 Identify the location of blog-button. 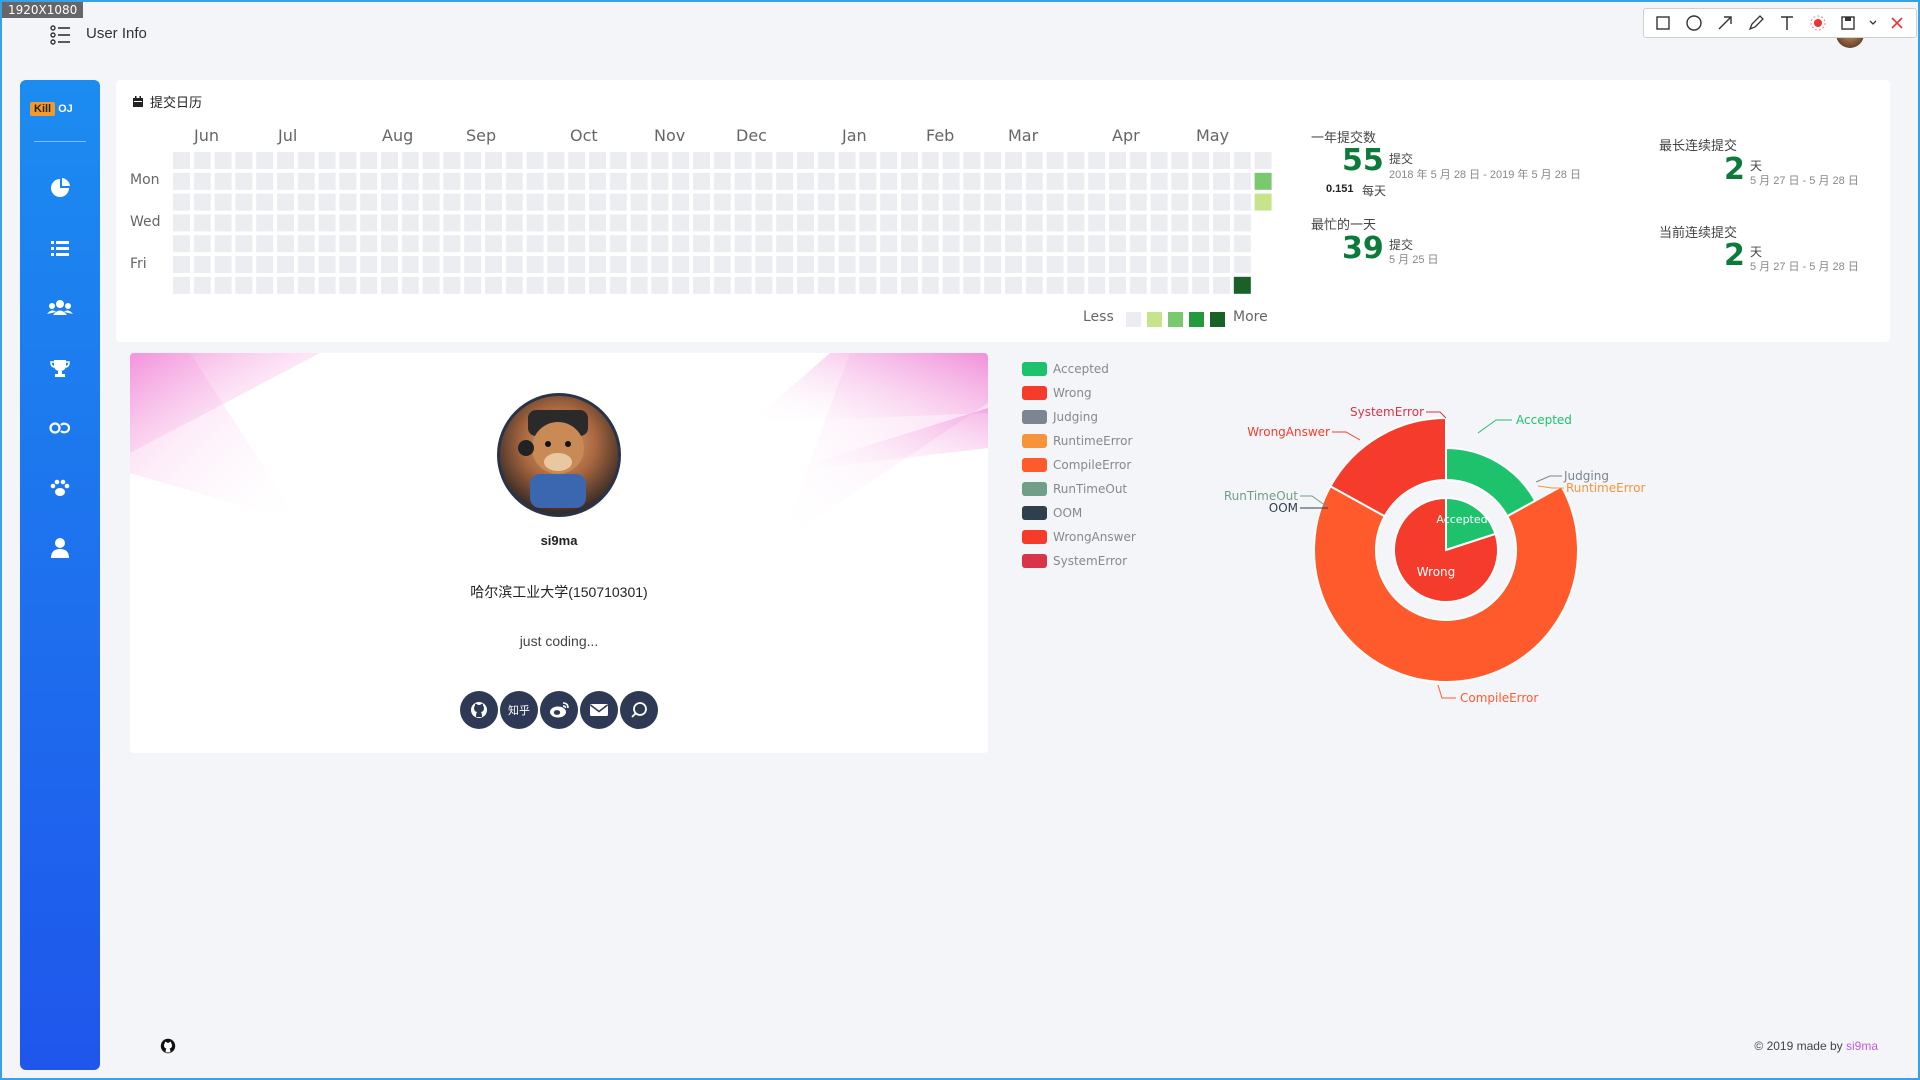
(639, 710).